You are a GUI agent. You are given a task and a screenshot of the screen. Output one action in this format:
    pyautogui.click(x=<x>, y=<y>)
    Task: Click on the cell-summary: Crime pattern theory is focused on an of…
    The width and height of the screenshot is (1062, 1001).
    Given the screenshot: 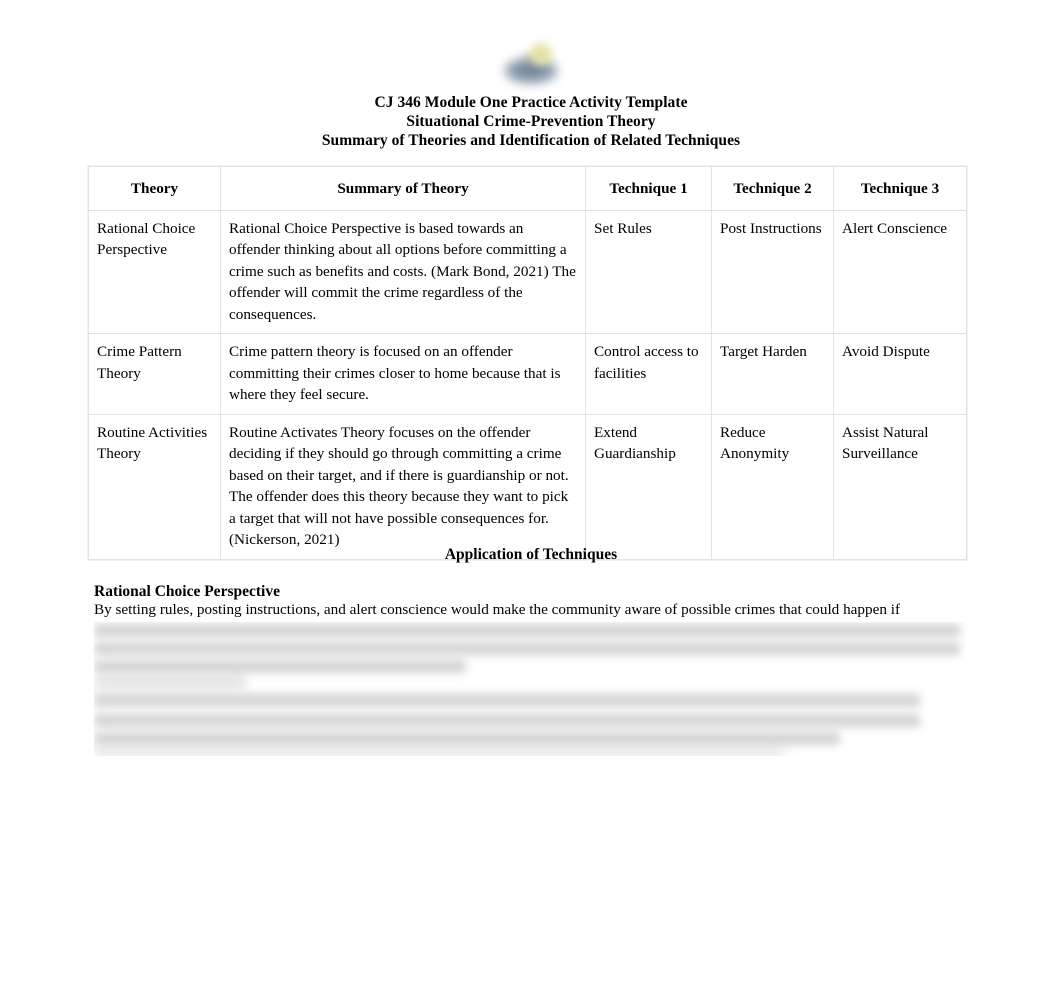 What is the action you would take?
    pyautogui.click(x=403, y=374)
    